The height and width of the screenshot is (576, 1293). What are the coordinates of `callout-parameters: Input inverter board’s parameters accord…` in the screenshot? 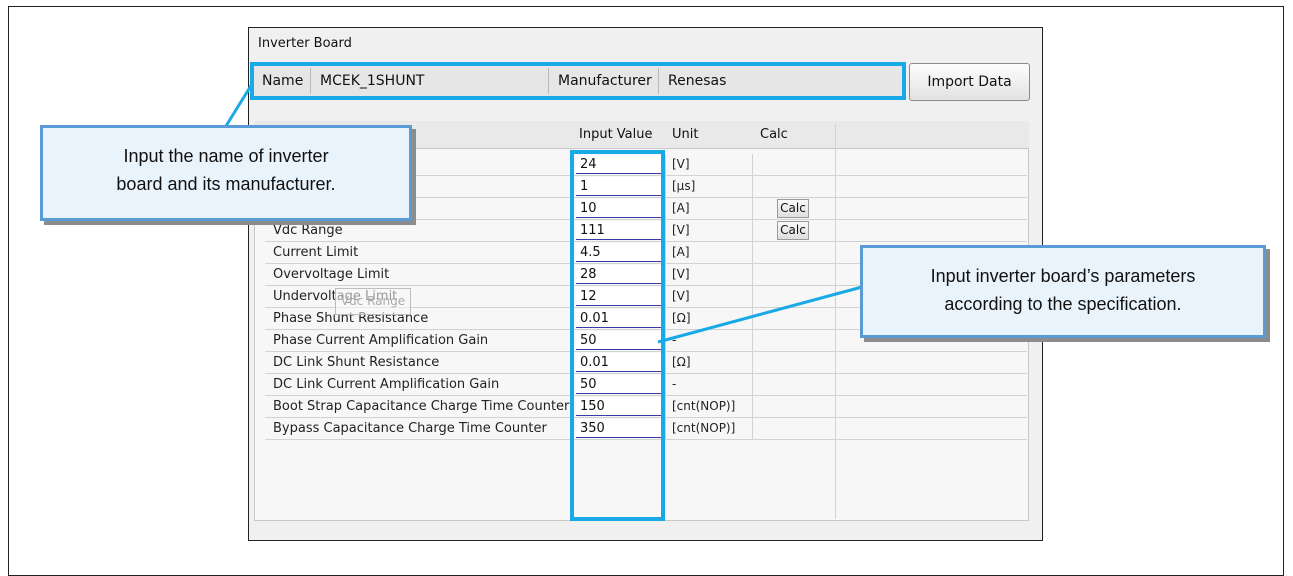 It's located at (1063, 291).